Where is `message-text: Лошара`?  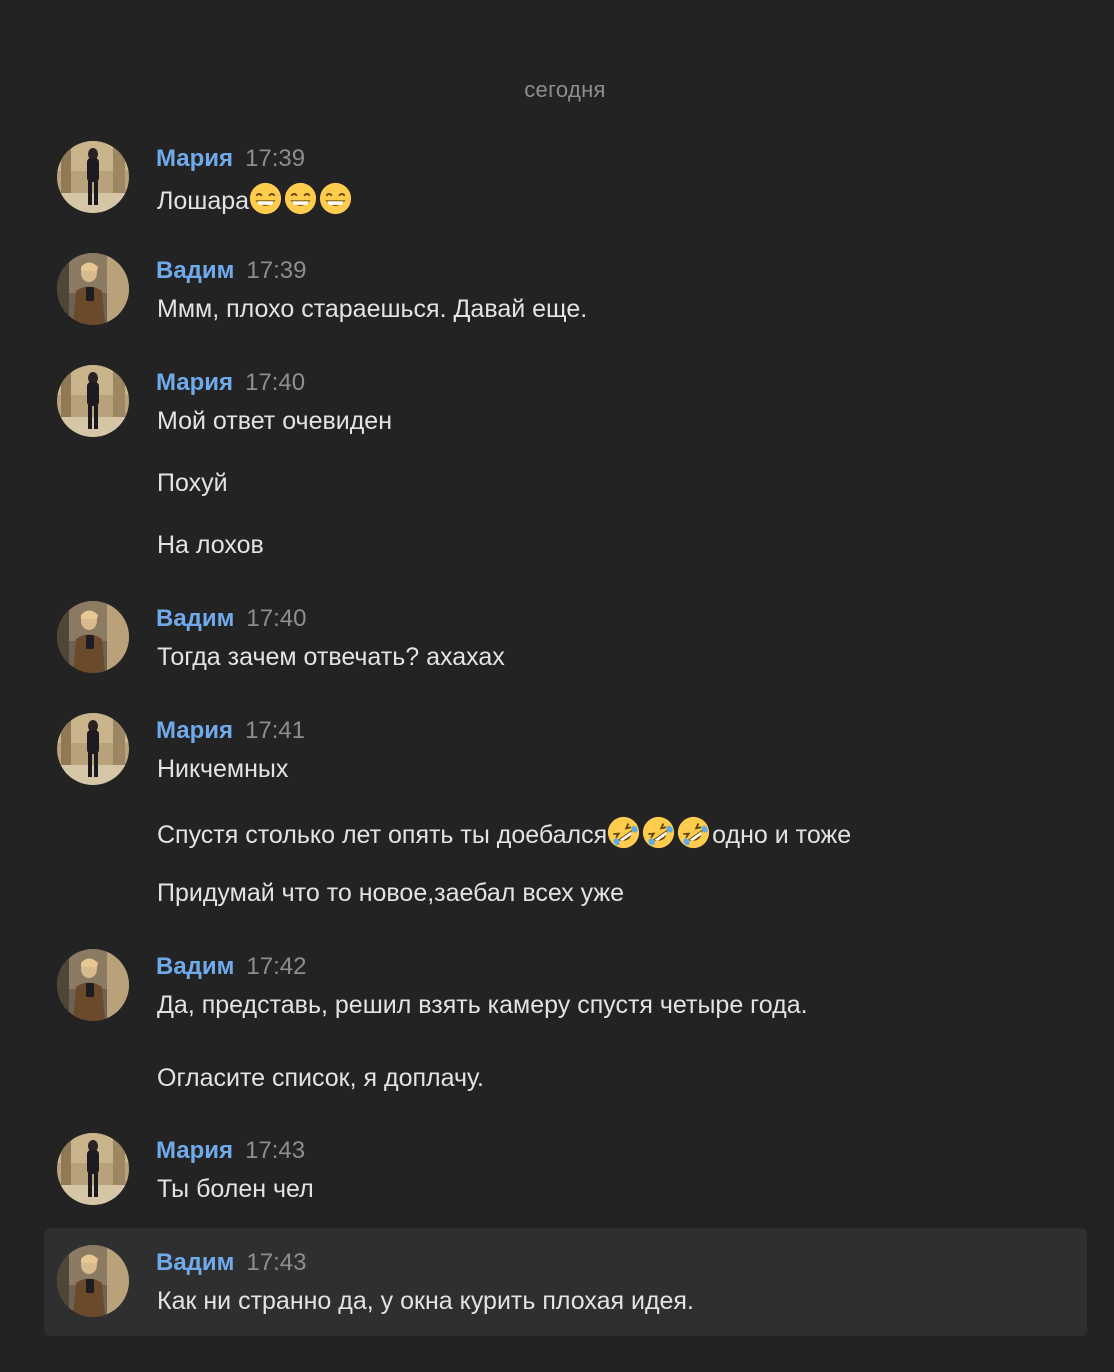
message-text: Лошара is located at coordinates (255, 199).